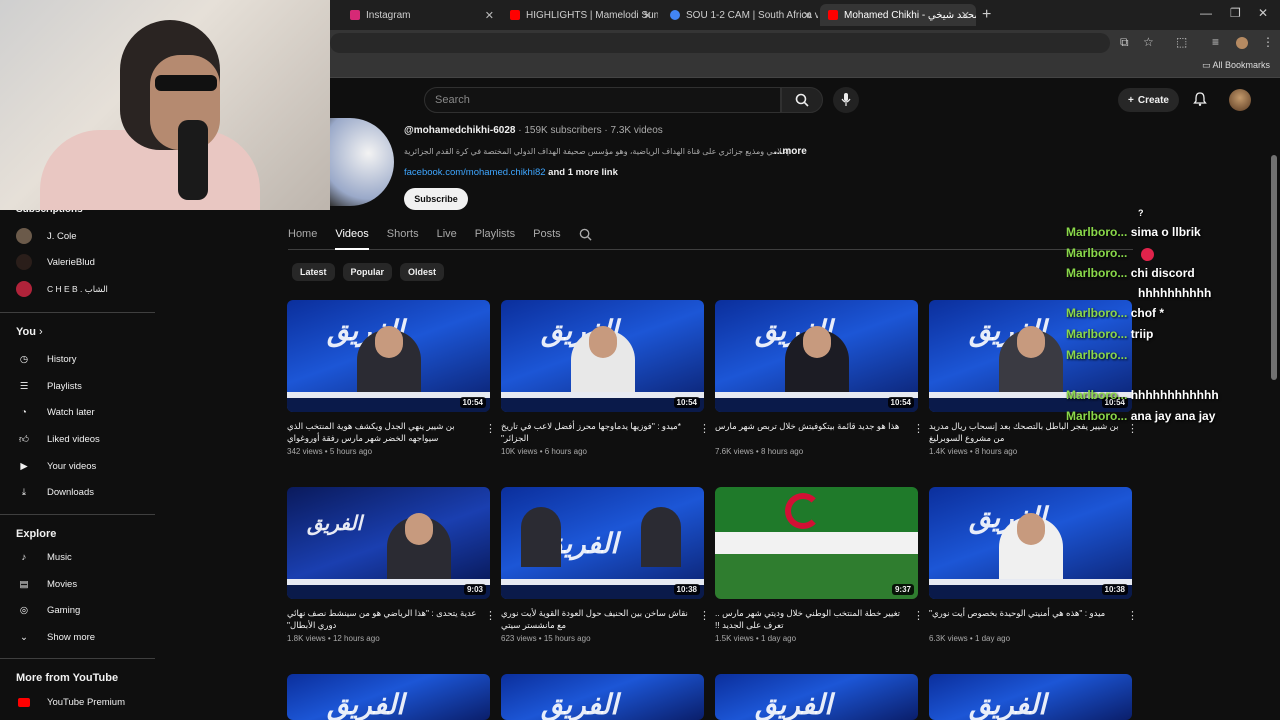  I want to click on maximize-icon: ❐, so click(1235, 13).